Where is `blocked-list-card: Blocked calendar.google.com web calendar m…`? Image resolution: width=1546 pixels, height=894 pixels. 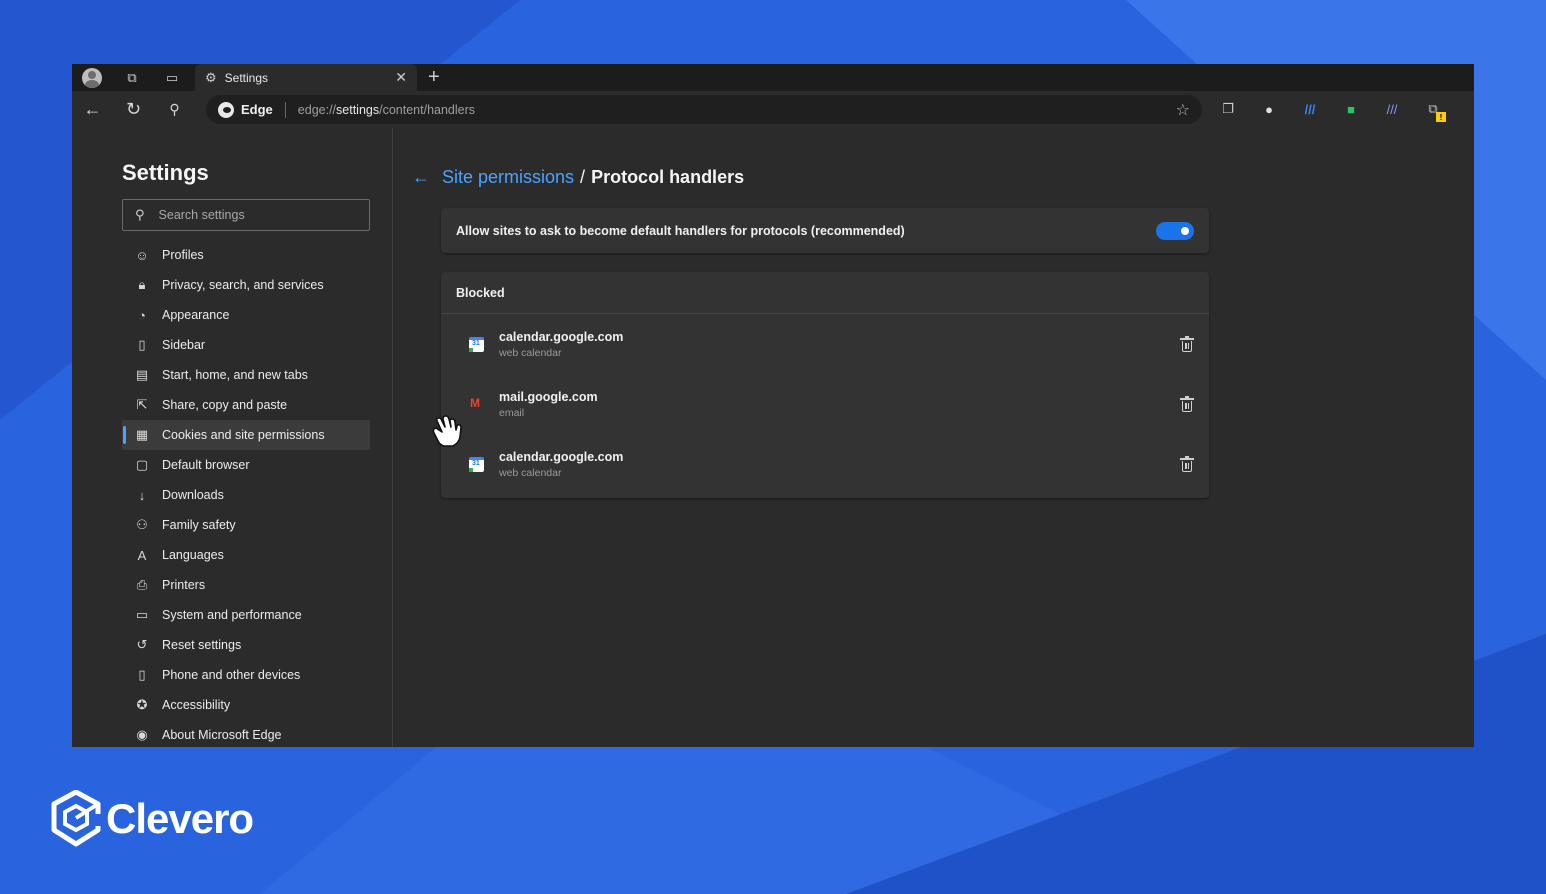 blocked-list-card: Blocked calendar.google.com web calendar m… is located at coordinates (825, 385).